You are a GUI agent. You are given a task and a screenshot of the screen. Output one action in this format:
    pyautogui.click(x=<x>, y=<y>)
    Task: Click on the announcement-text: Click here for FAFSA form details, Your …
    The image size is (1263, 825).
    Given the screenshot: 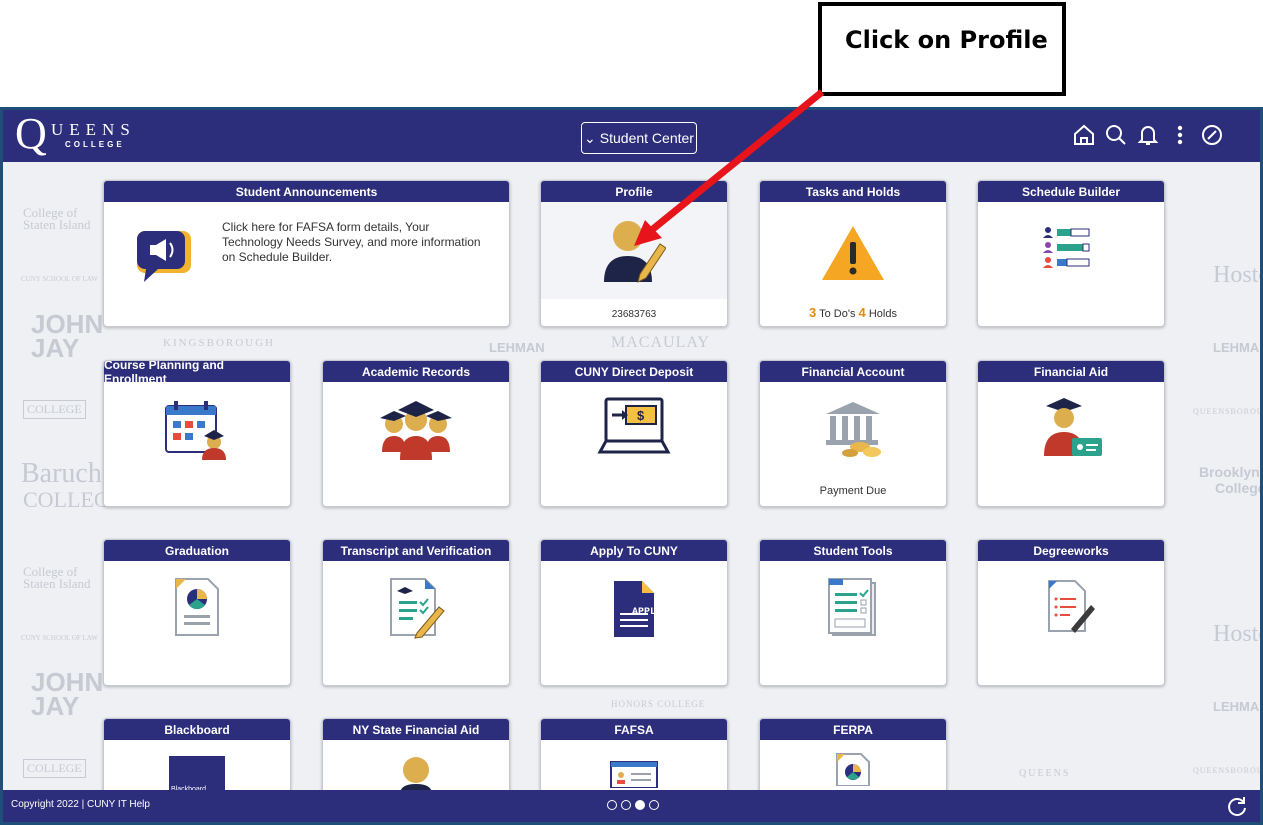 What is the action you would take?
    pyautogui.click(x=357, y=242)
    